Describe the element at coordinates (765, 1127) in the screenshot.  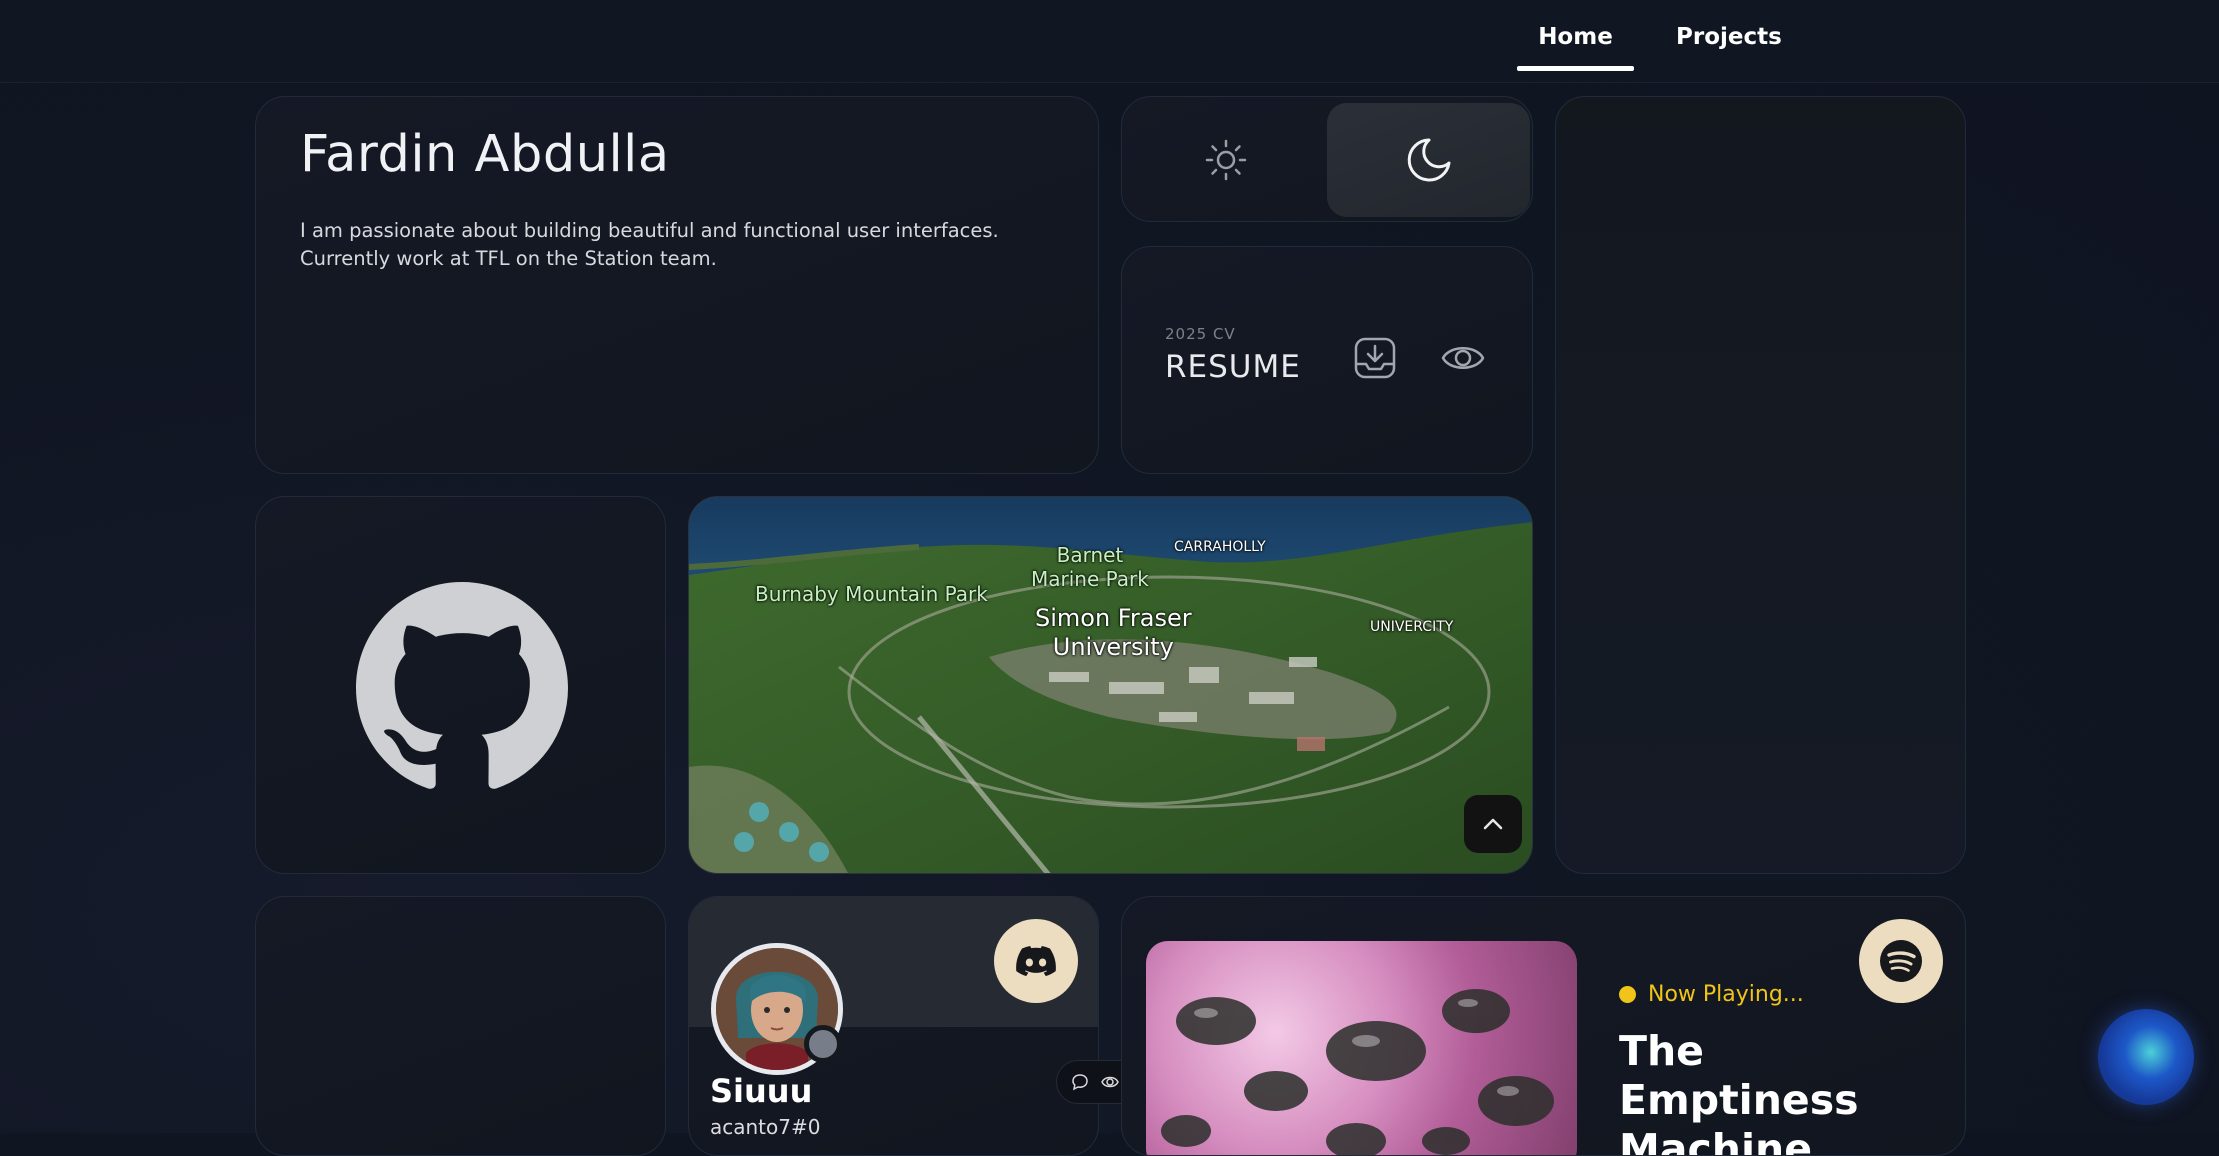
I see `discord-tag: acanto7#0` at that location.